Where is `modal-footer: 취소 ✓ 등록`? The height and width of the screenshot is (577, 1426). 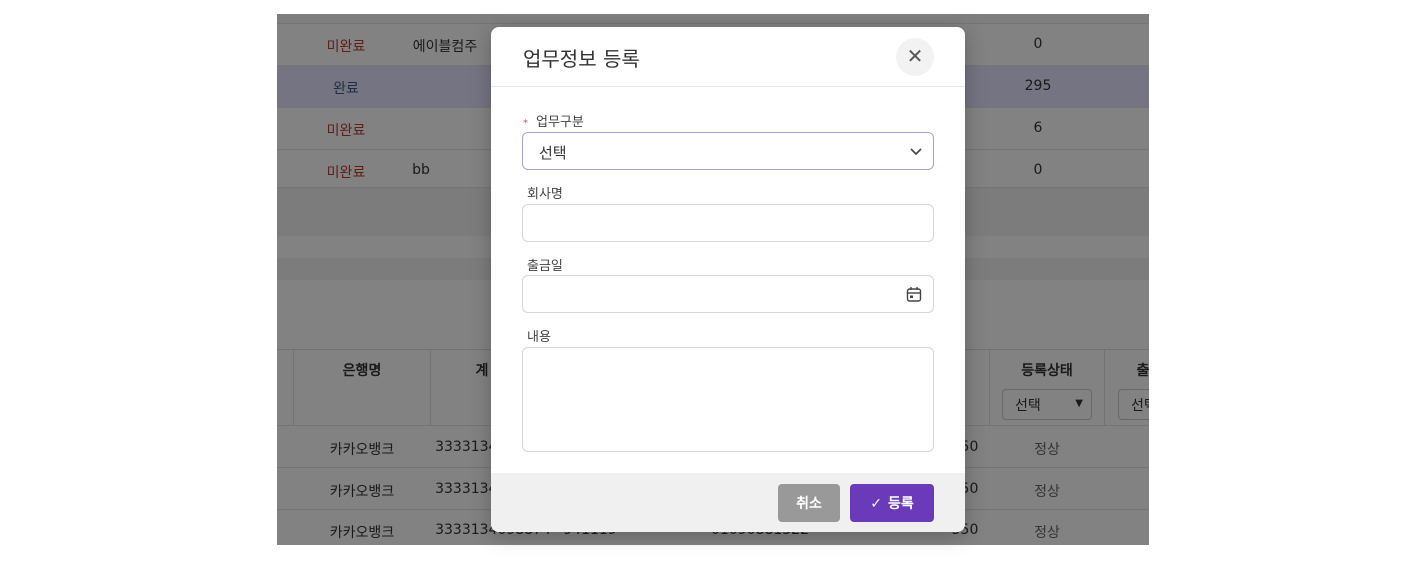 modal-footer: 취소 ✓ 등록 is located at coordinates (728, 502).